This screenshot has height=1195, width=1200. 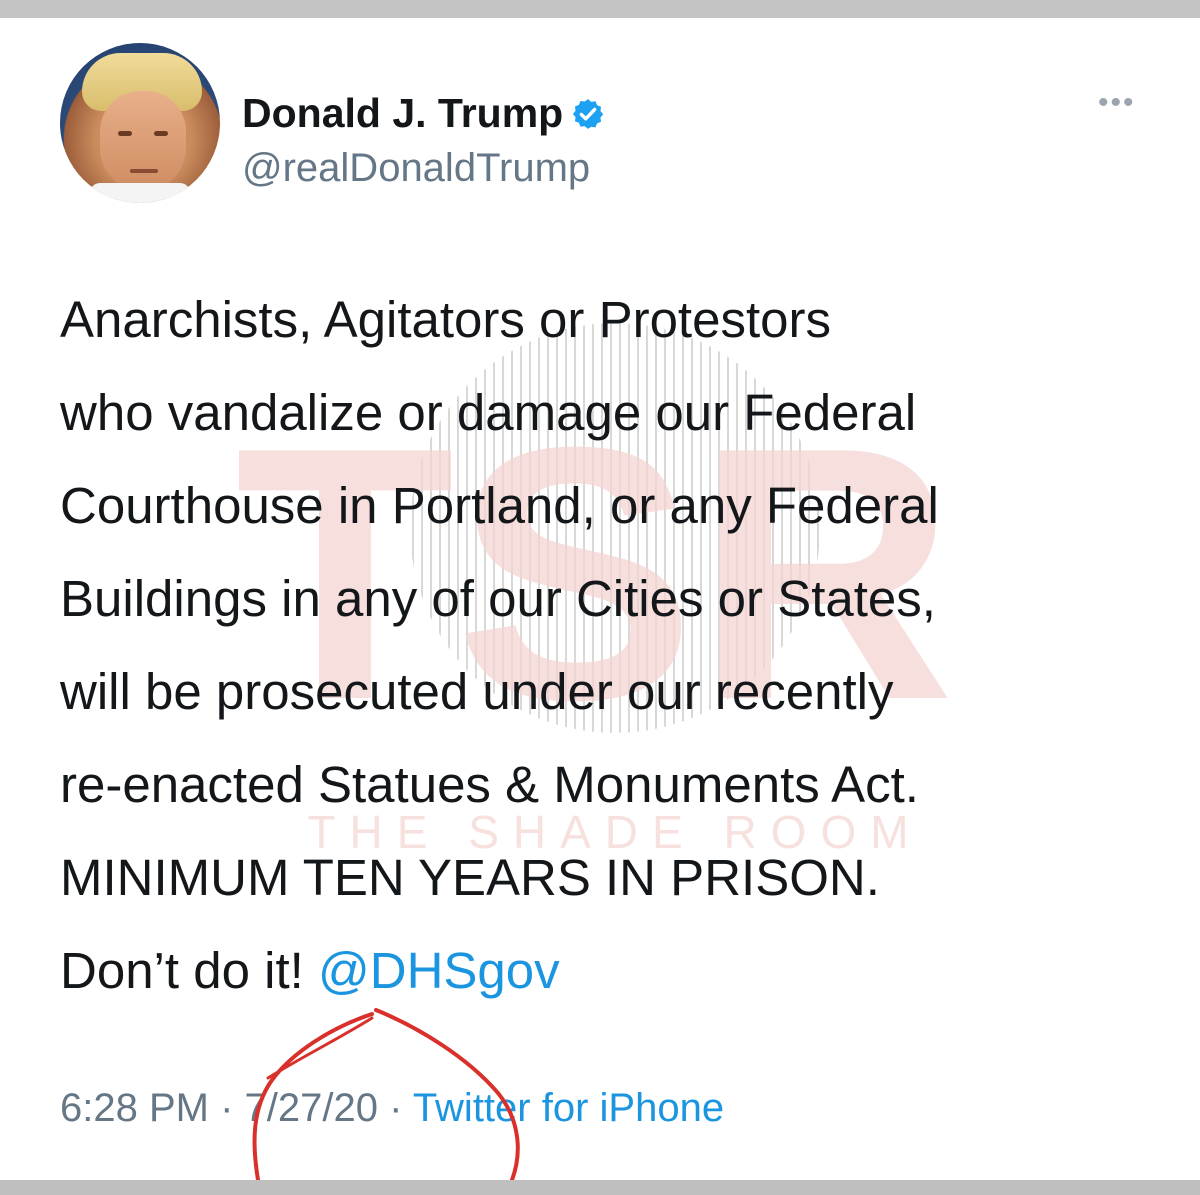 What do you see at coordinates (477, 691) in the screenshot?
I see `tweet-line: will be prosecuted under our recently` at bounding box center [477, 691].